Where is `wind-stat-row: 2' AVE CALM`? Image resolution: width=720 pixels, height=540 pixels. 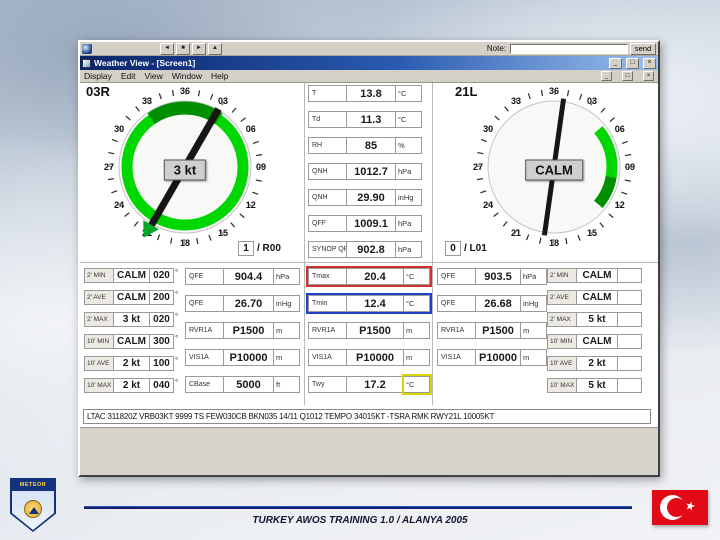
wind-stat-row: 2' AVE CALM is located at coordinates (599, 297).